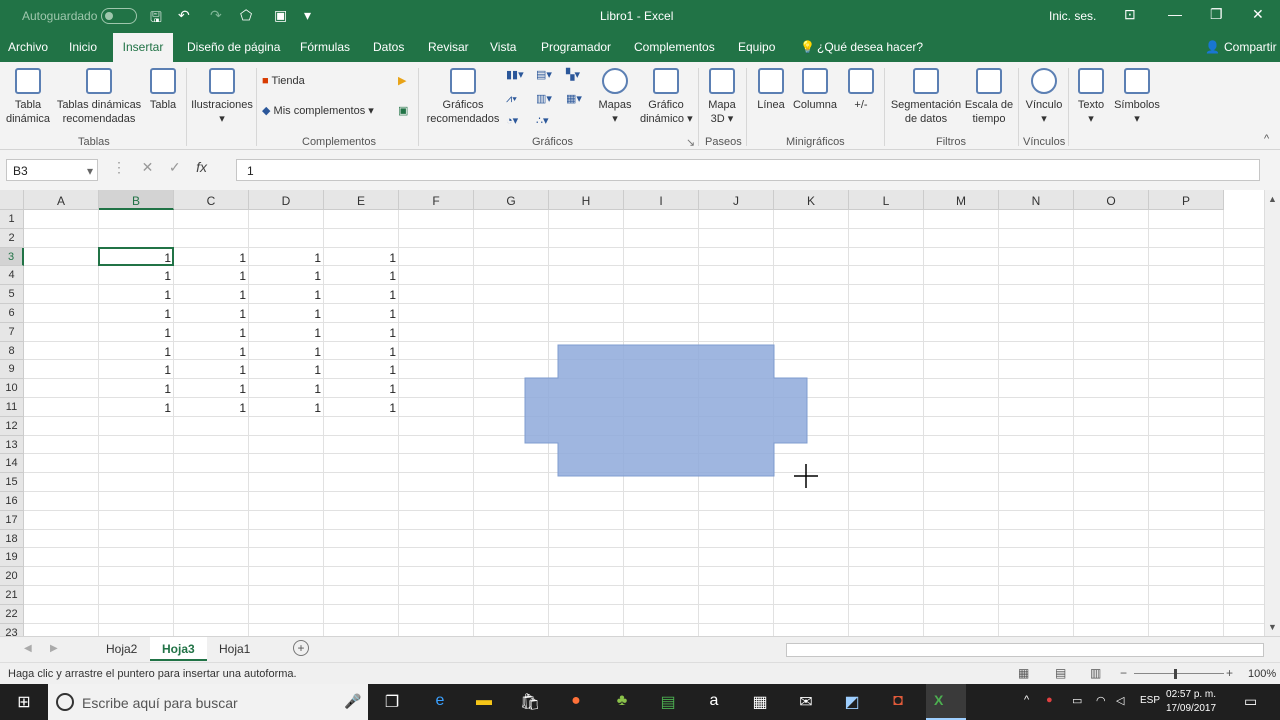 Image resolution: width=1280 pixels, height=720 pixels. I want to click on cross-shape, so click(666, 410).